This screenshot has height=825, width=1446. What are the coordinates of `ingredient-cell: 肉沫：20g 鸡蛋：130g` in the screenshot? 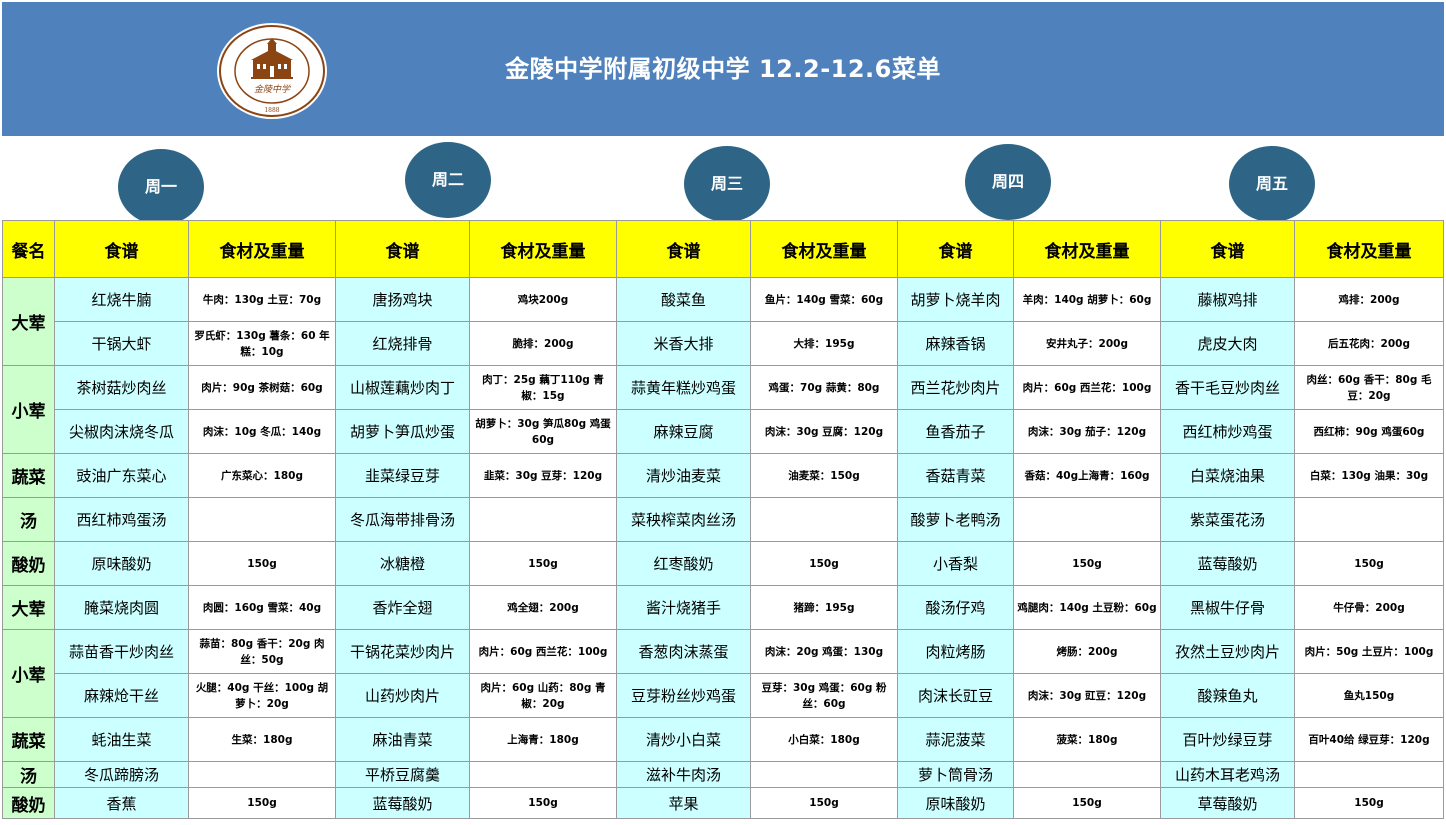 It's located at (824, 651).